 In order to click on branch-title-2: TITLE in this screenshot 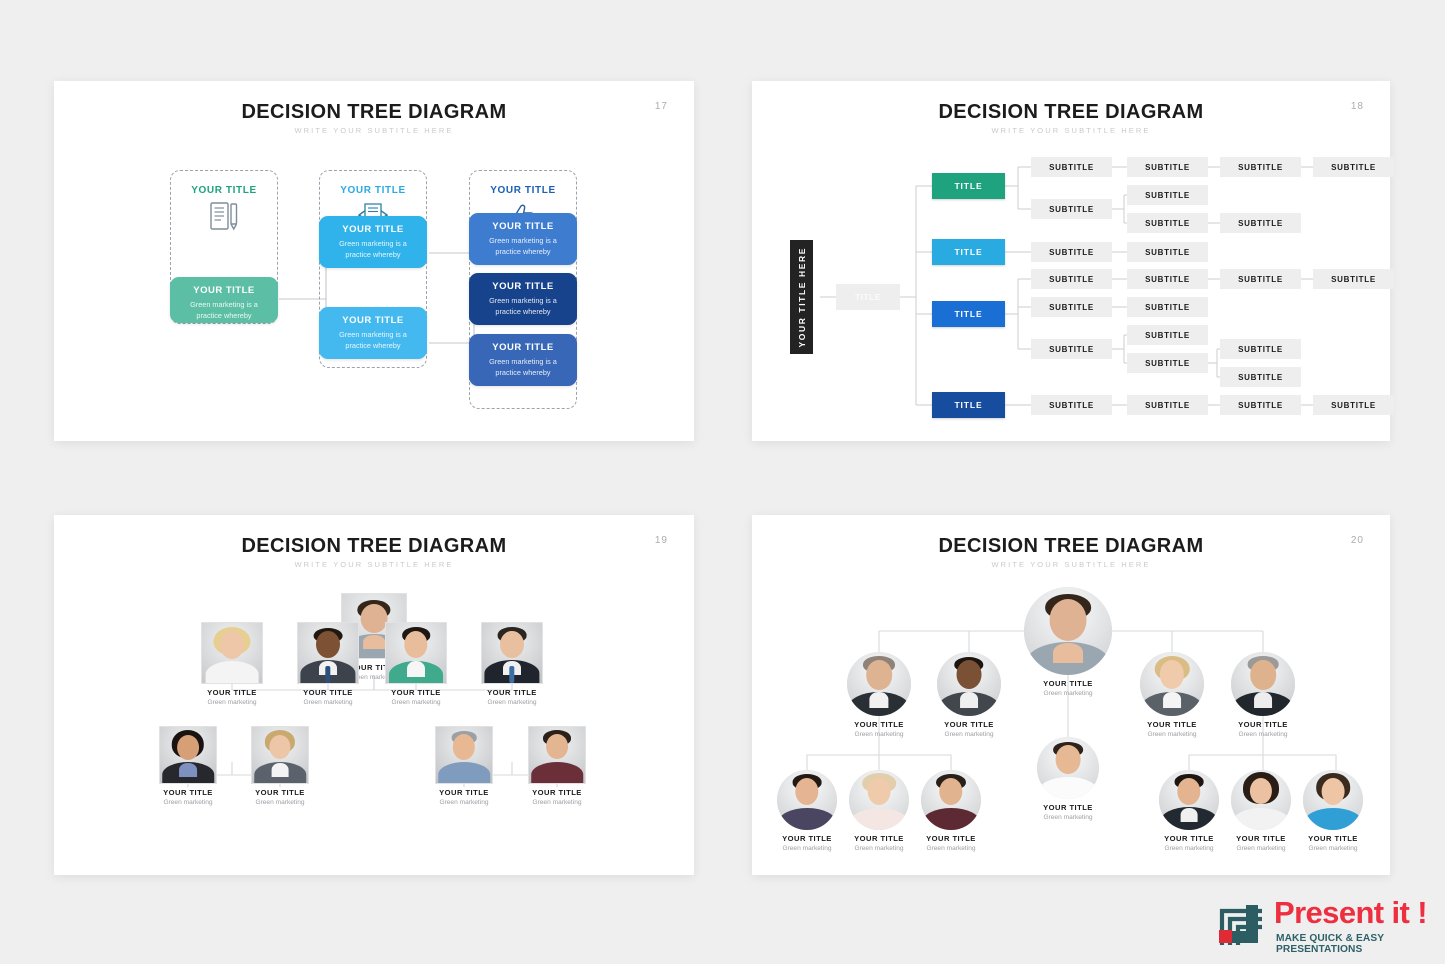, I will do `click(968, 252)`.